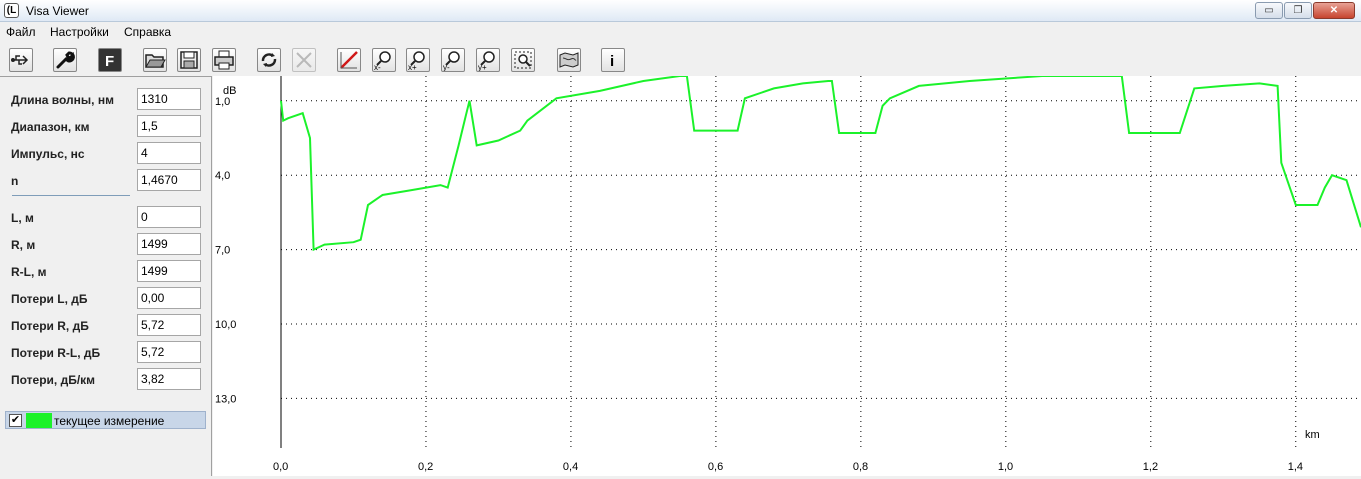 This screenshot has height=479, width=1361. What do you see at coordinates (222, 251) in the screenshot?
I see `y-tick-label: 7,0` at bounding box center [222, 251].